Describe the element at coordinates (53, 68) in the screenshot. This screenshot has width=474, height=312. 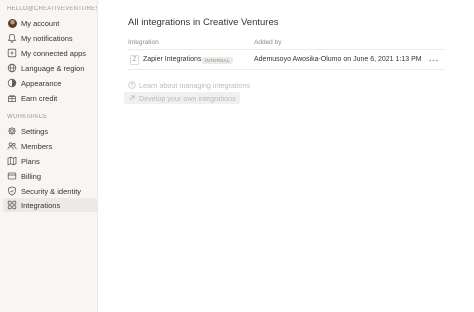
I see `sidebar-item-label: Language & region` at that location.